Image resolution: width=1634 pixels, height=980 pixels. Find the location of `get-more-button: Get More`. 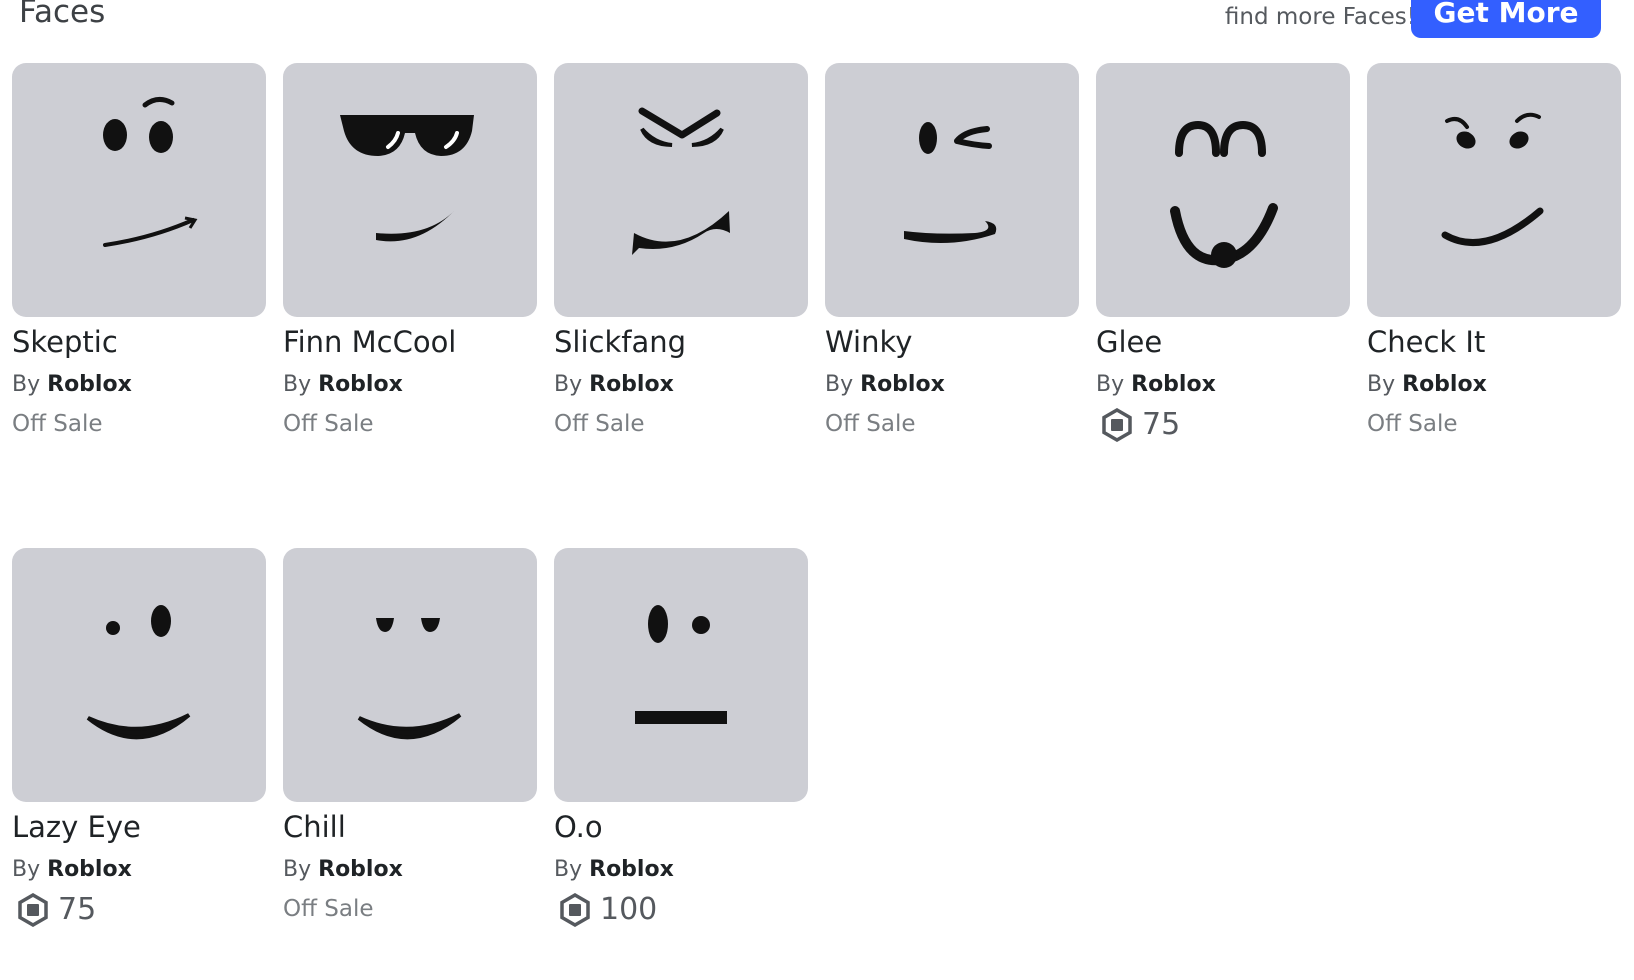

get-more-button: Get More is located at coordinates (1506, 19).